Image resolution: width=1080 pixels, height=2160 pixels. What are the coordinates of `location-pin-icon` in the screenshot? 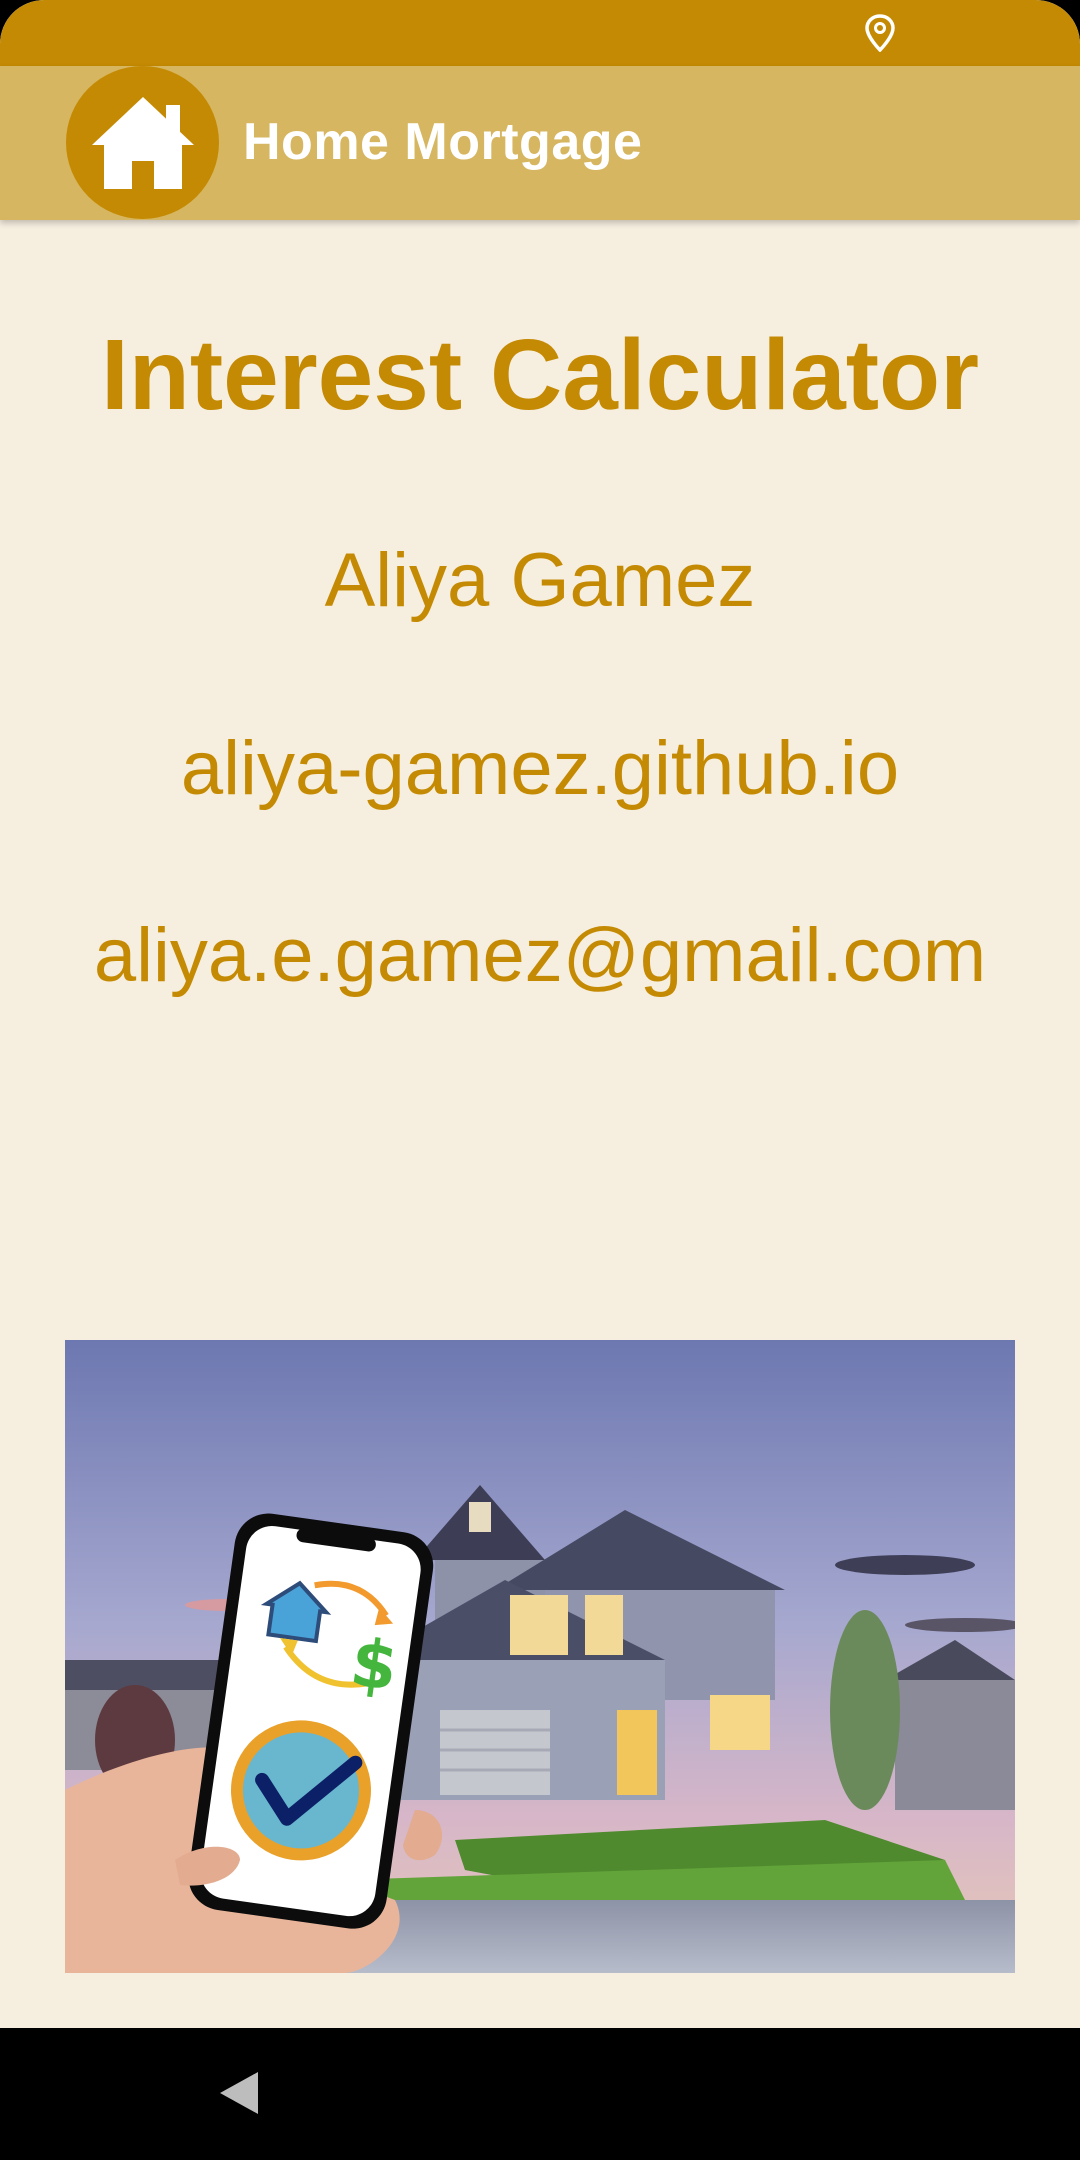 It's located at (880, 33).